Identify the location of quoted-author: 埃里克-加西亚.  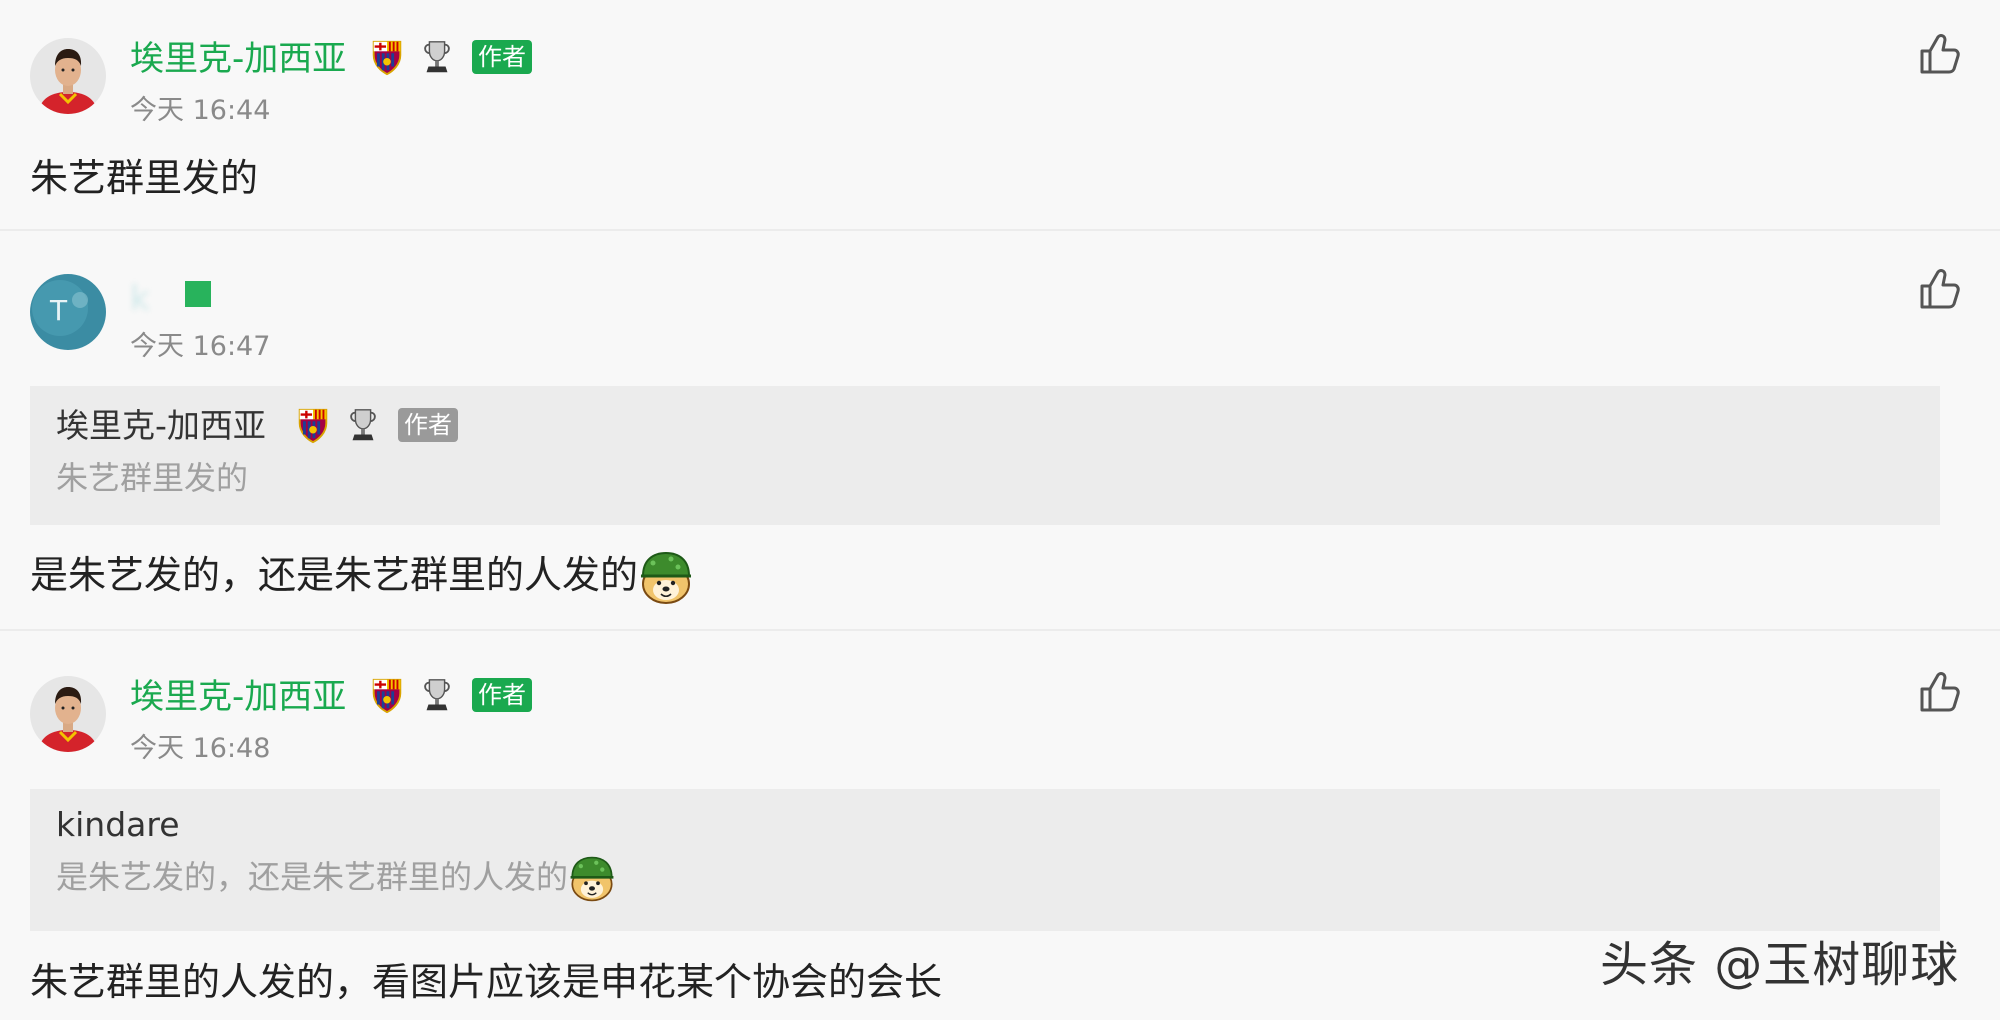
(161, 425).